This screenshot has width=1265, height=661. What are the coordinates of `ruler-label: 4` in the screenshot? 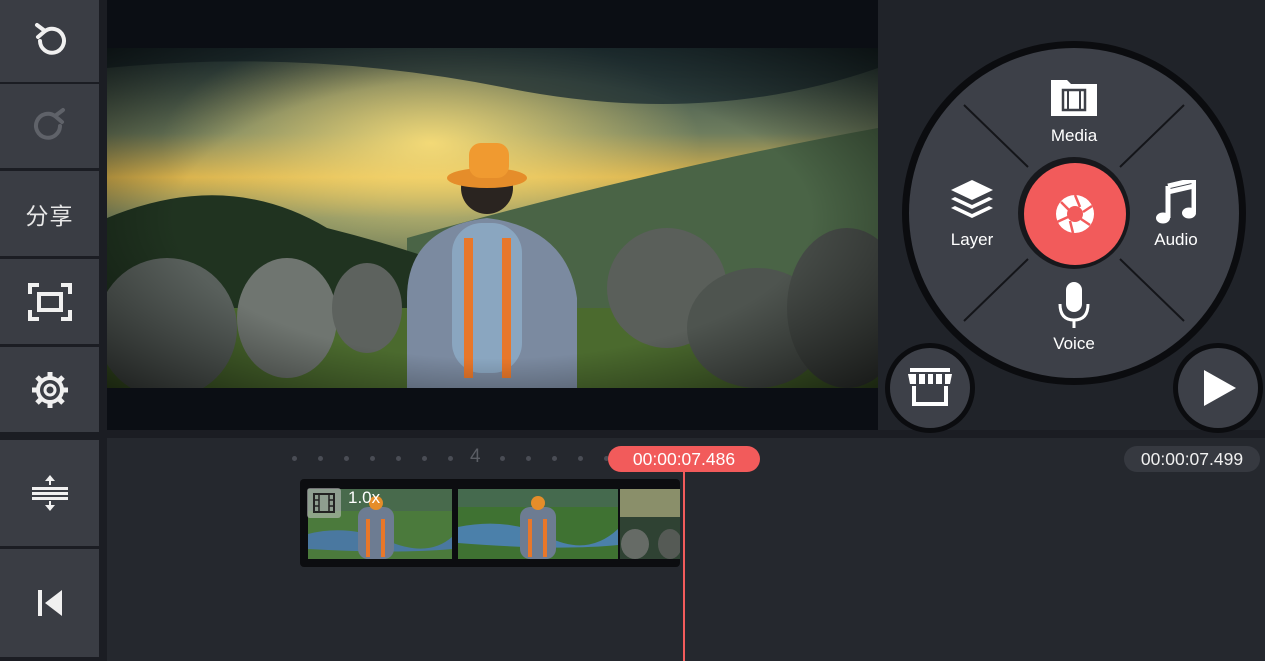 It's located at (475, 456).